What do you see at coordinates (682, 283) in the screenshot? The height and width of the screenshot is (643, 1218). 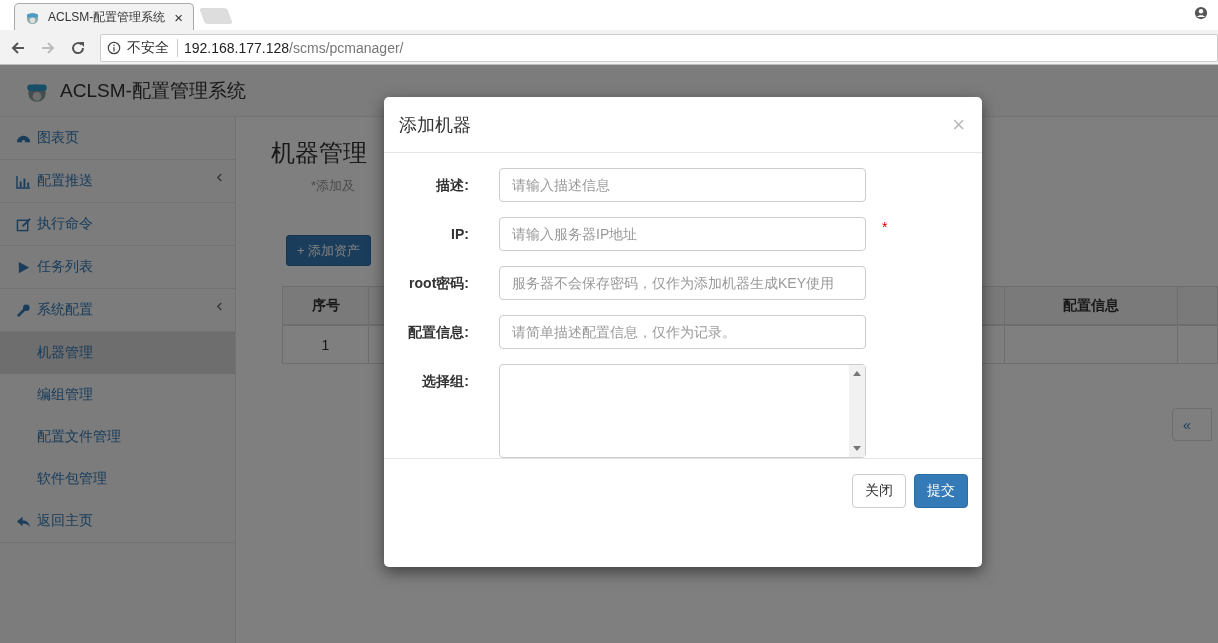 I see `input-field: 服务器不会保存密码，仅作为添加机器生成KEY使用` at bounding box center [682, 283].